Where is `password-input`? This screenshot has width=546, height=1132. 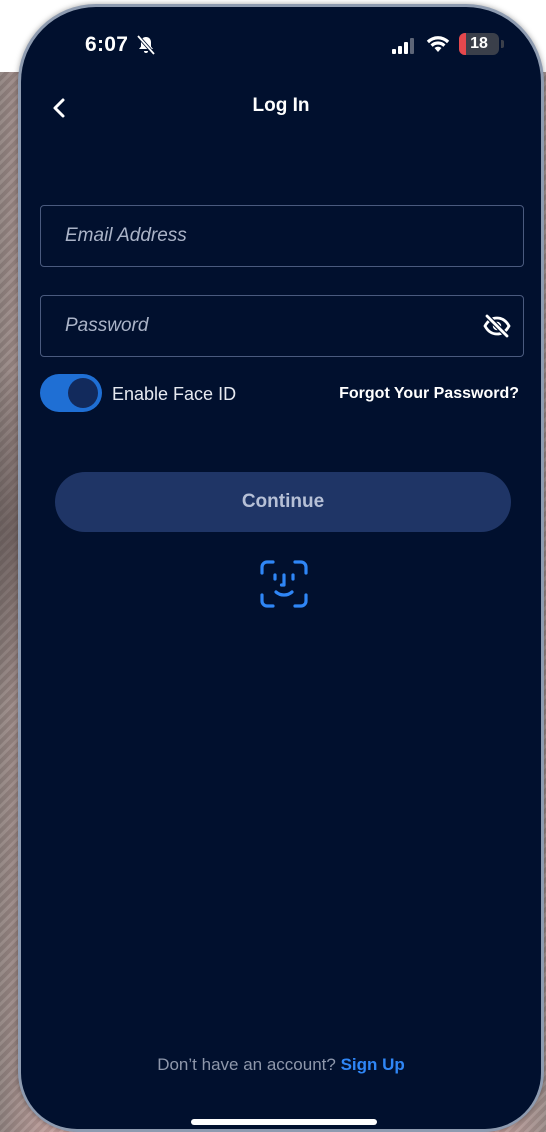
password-input is located at coordinates (282, 326).